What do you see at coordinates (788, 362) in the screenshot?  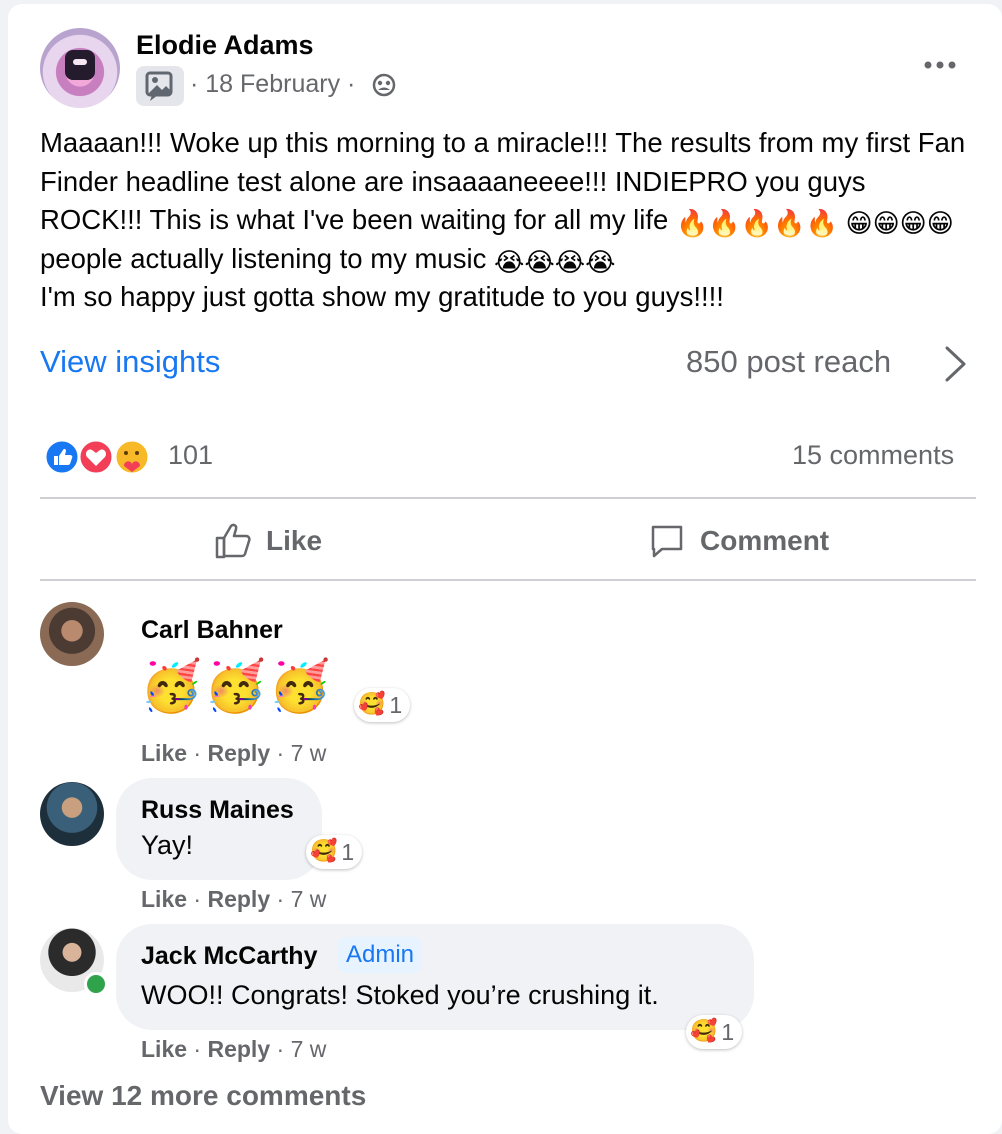 I see `post-reach: 850 post reach` at bounding box center [788, 362].